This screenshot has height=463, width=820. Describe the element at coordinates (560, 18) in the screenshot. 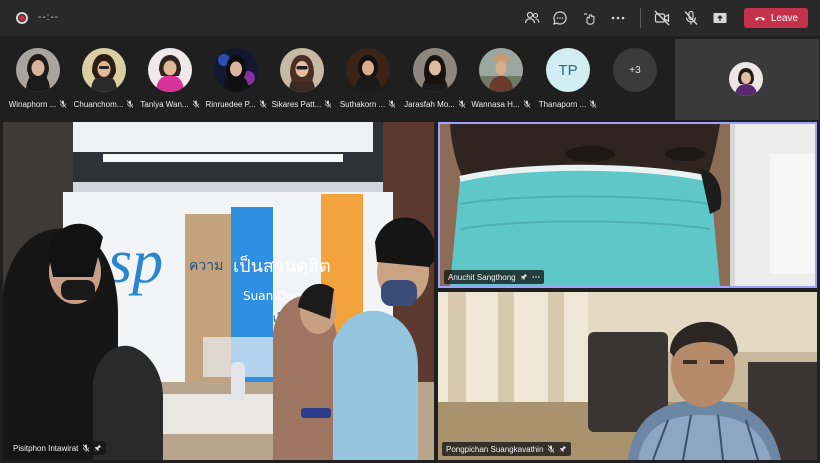

I see `chat-icon` at that location.